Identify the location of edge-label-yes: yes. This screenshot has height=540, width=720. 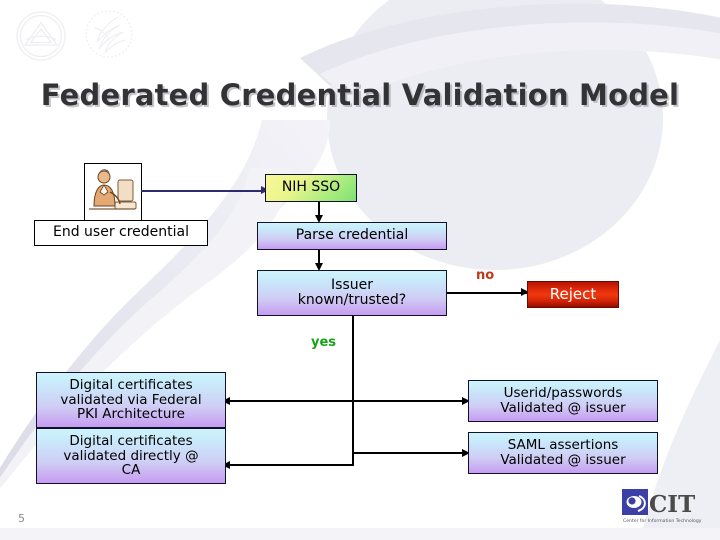
(324, 342).